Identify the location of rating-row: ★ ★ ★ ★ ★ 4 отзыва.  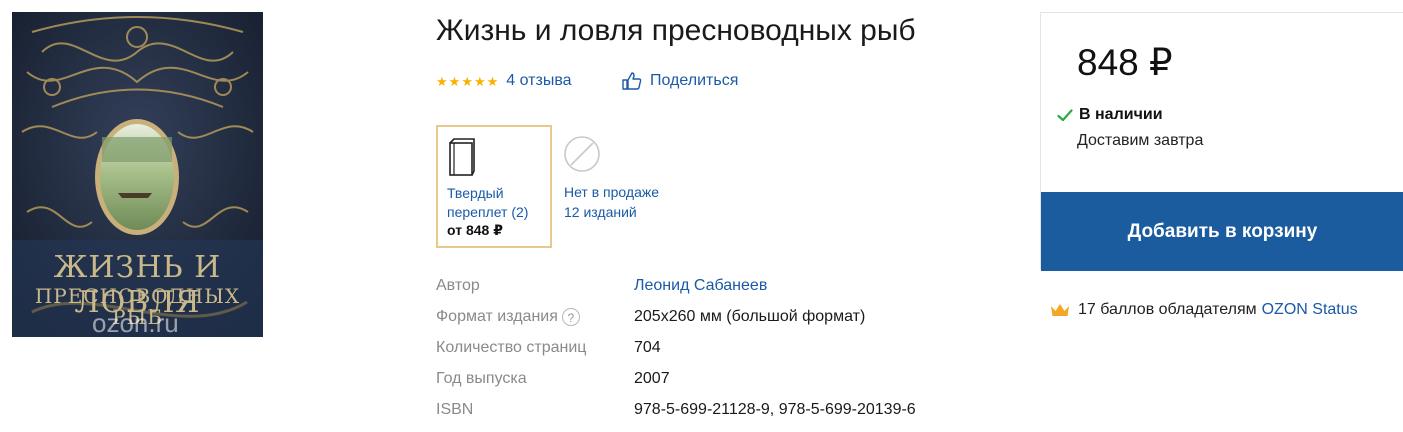
(504, 81).